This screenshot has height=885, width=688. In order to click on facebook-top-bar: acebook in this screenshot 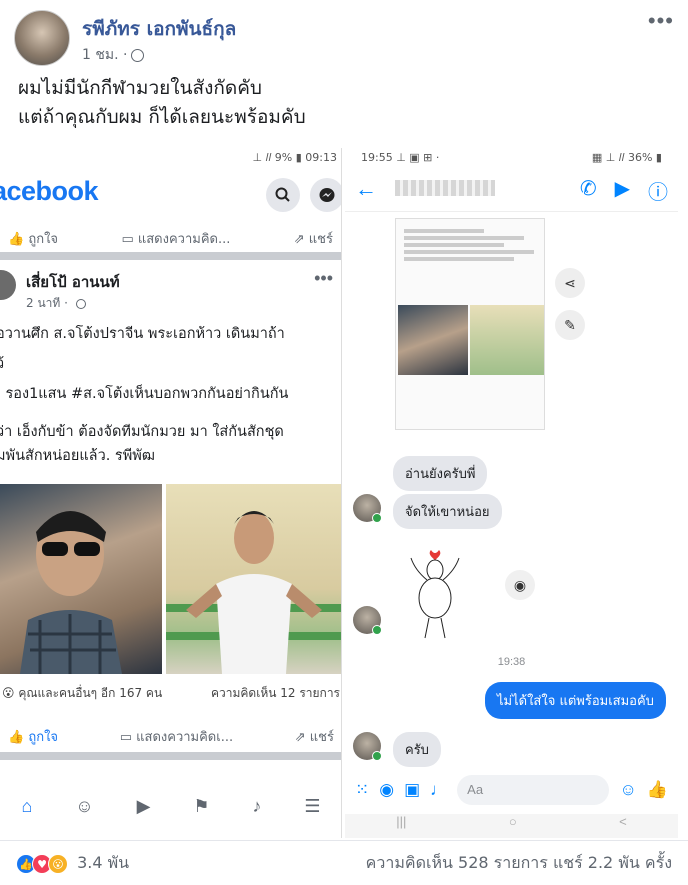, I will do `click(170, 196)`.